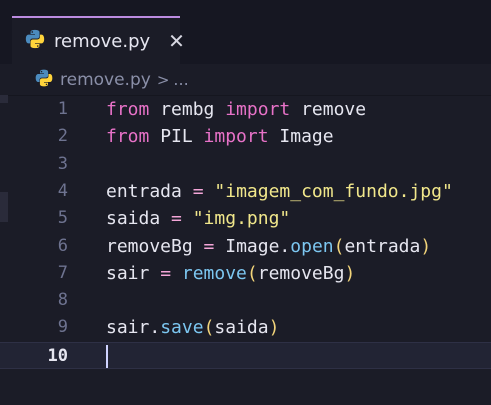 This screenshot has width=491, height=405. I want to click on code-text: removeBg = Image.open(entrada), so click(268, 246).